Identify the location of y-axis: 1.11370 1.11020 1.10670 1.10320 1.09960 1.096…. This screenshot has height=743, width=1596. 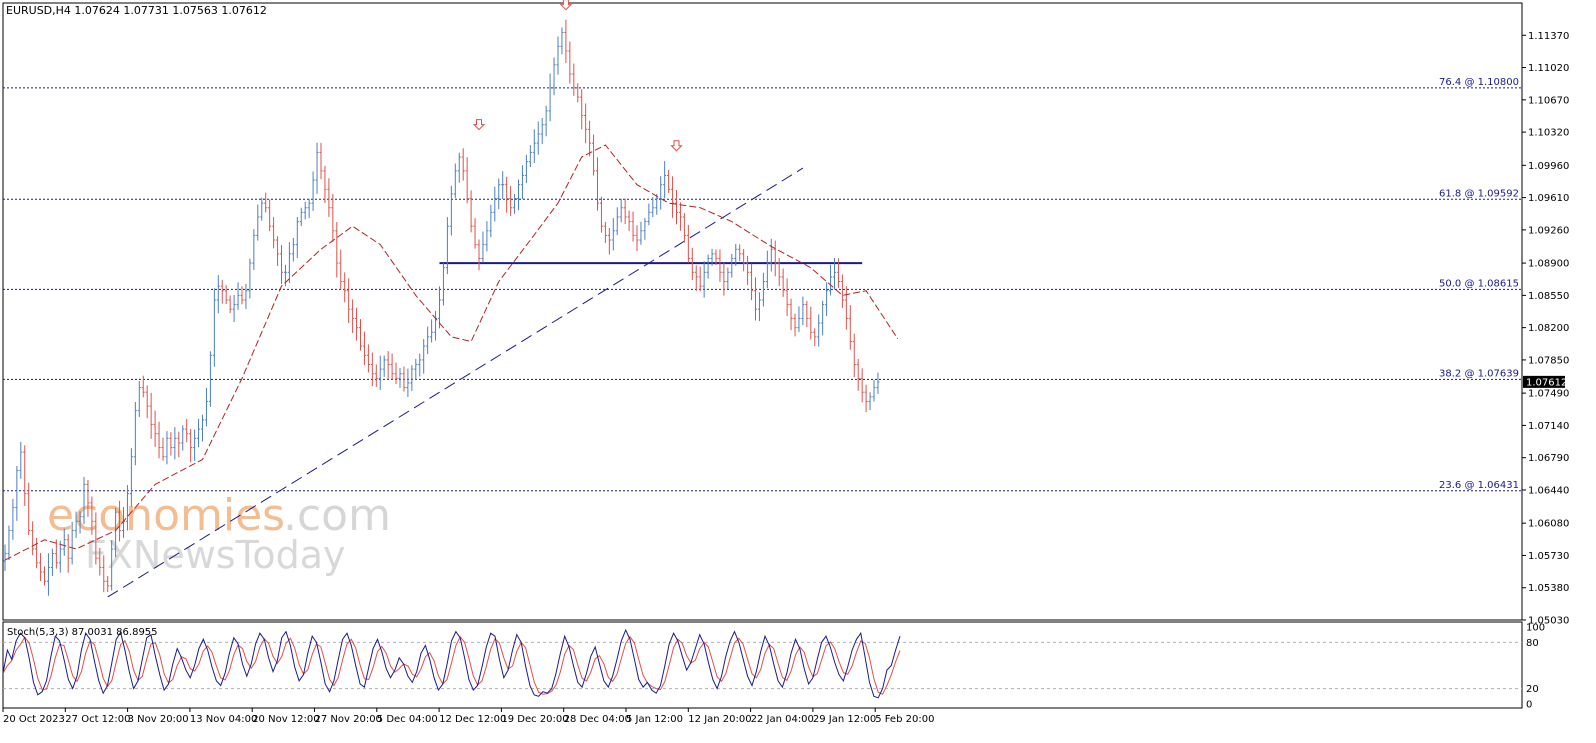
(1545, 329).